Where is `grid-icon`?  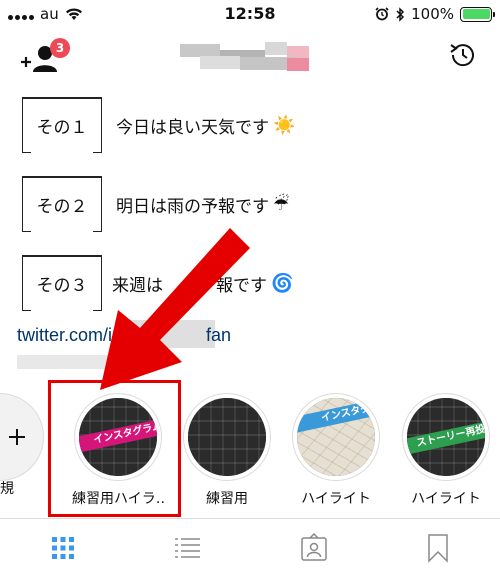
grid-icon is located at coordinates (63, 548).